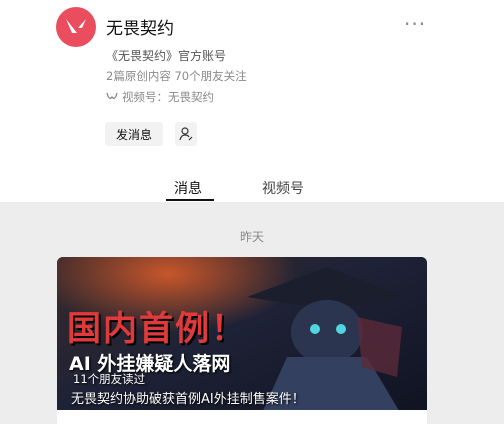 Image resolution: width=504 pixels, height=424 pixels. What do you see at coordinates (190, 200) in the screenshot?
I see `active-tab-indicator` at bounding box center [190, 200].